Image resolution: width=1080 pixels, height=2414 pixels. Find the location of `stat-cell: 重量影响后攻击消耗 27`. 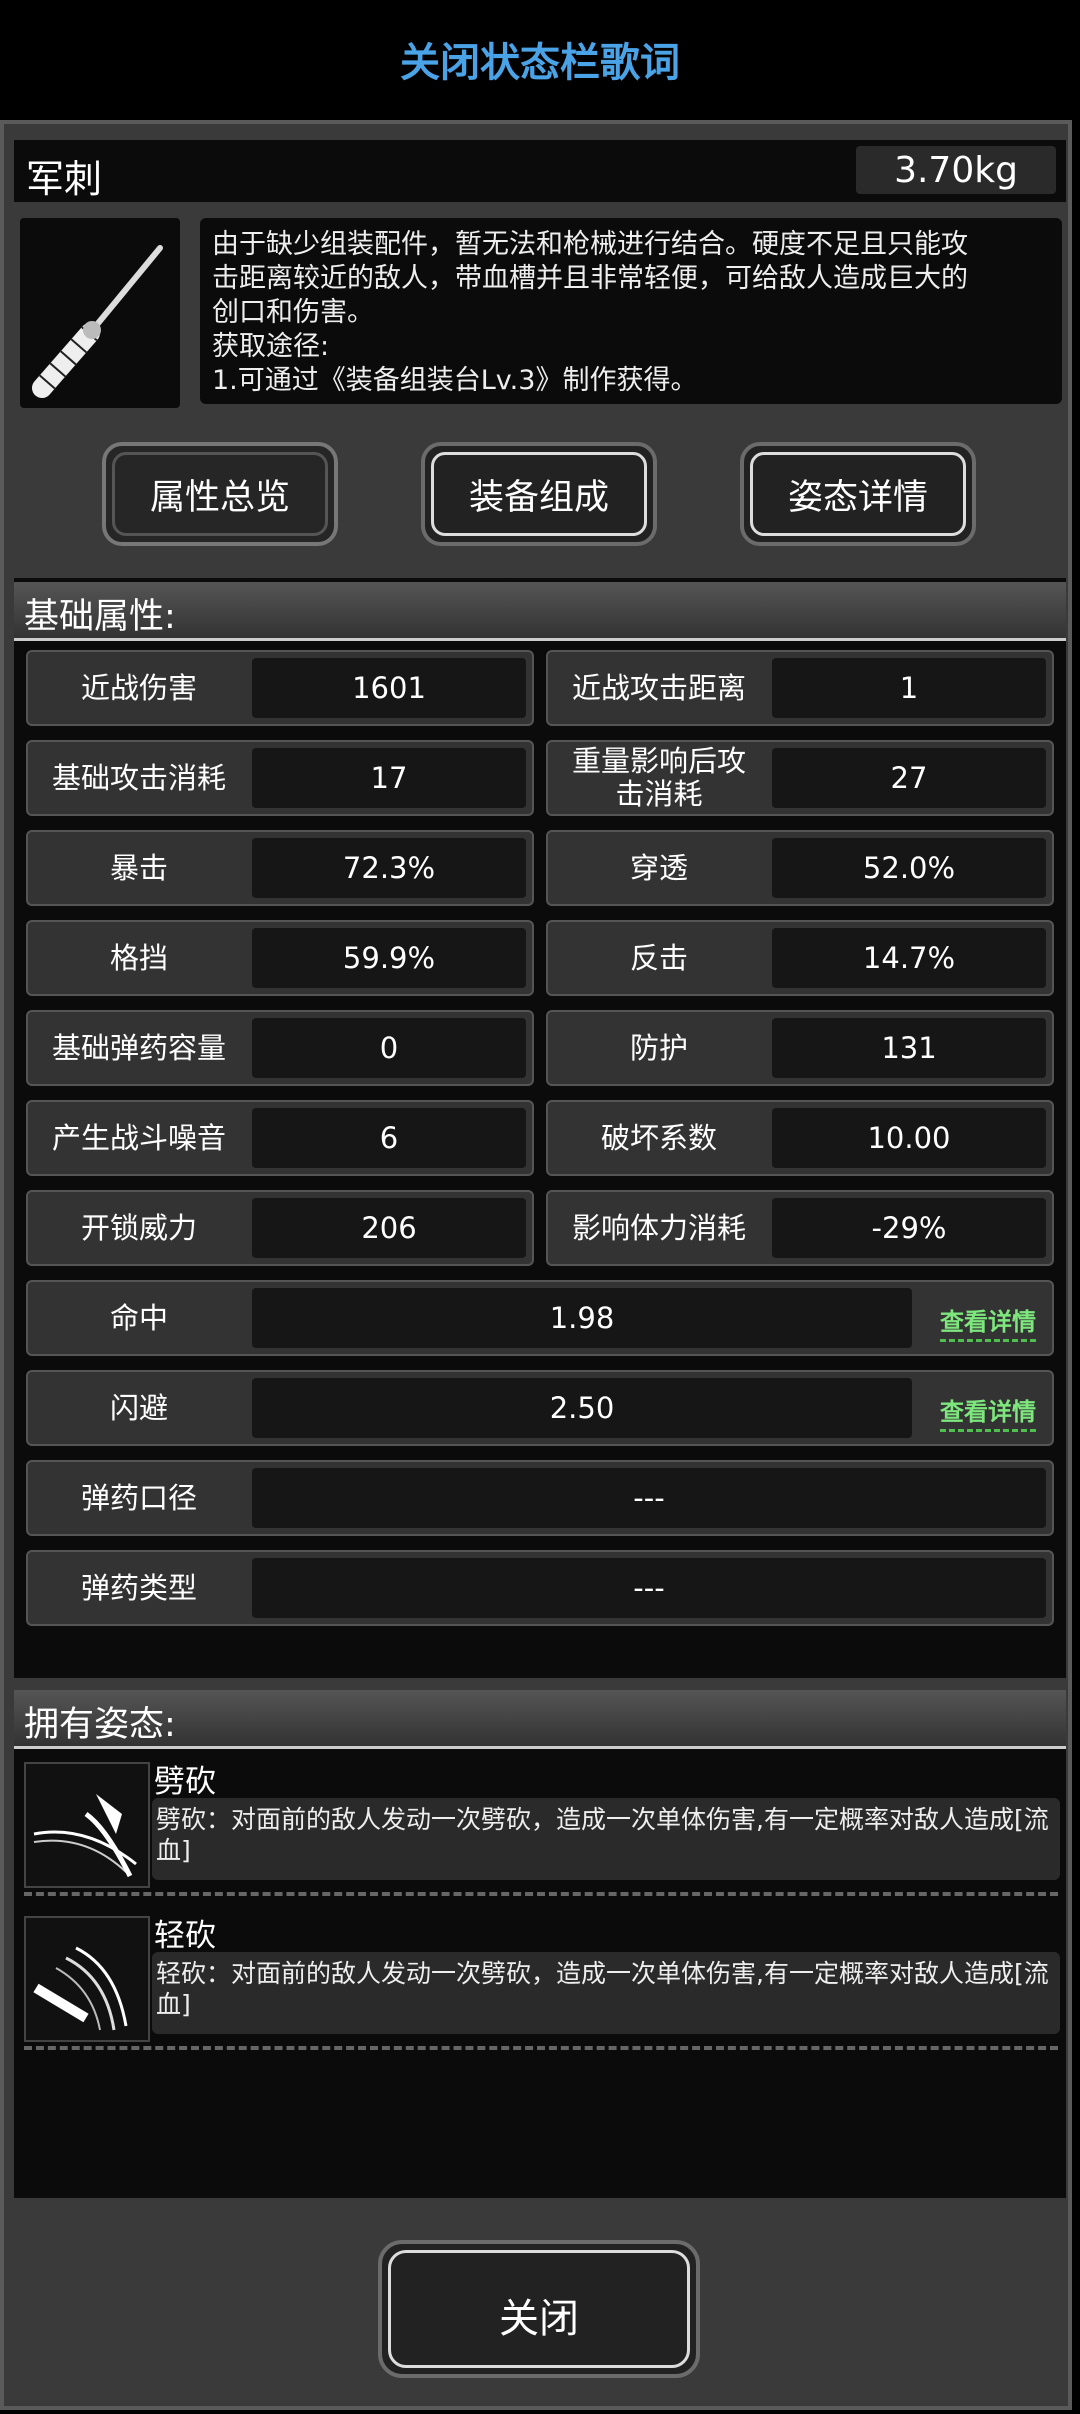

stat-cell: 重量影响后攻击消耗 27 is located at coordinates (800, 778).